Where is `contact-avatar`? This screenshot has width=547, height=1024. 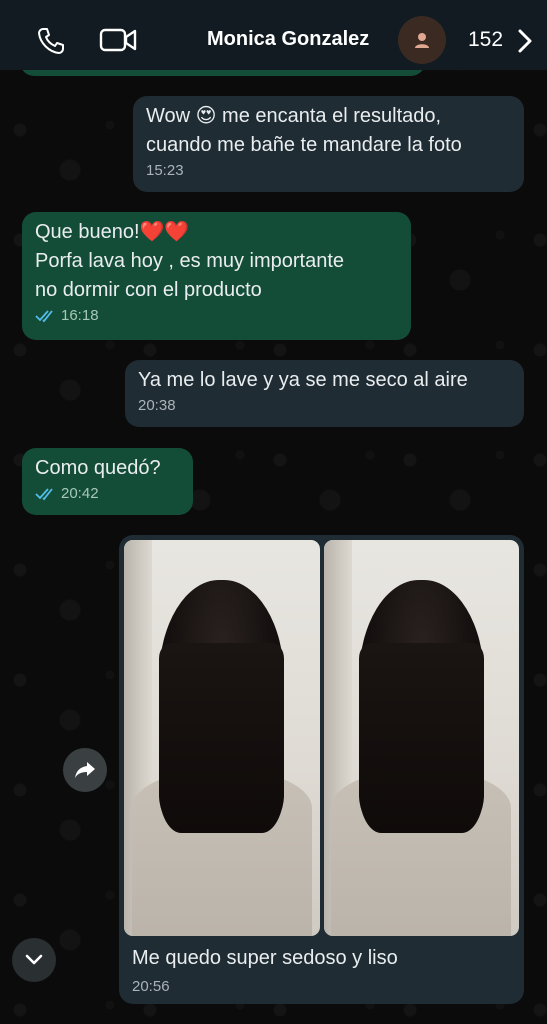
contact-avatar is located at coordinates (422, 40).